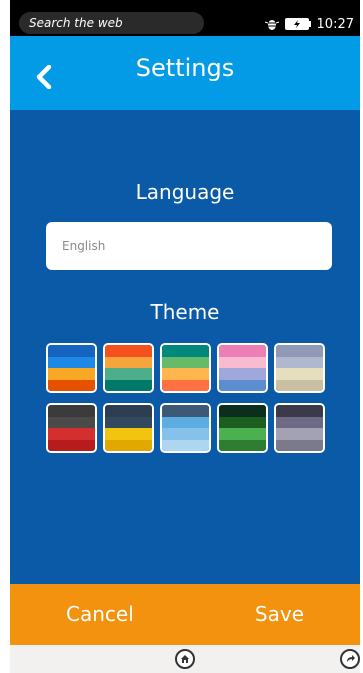  Describe the element at coordinates (100, 614) in the screenshot. I see `cancel-button: Cancel` at that location.